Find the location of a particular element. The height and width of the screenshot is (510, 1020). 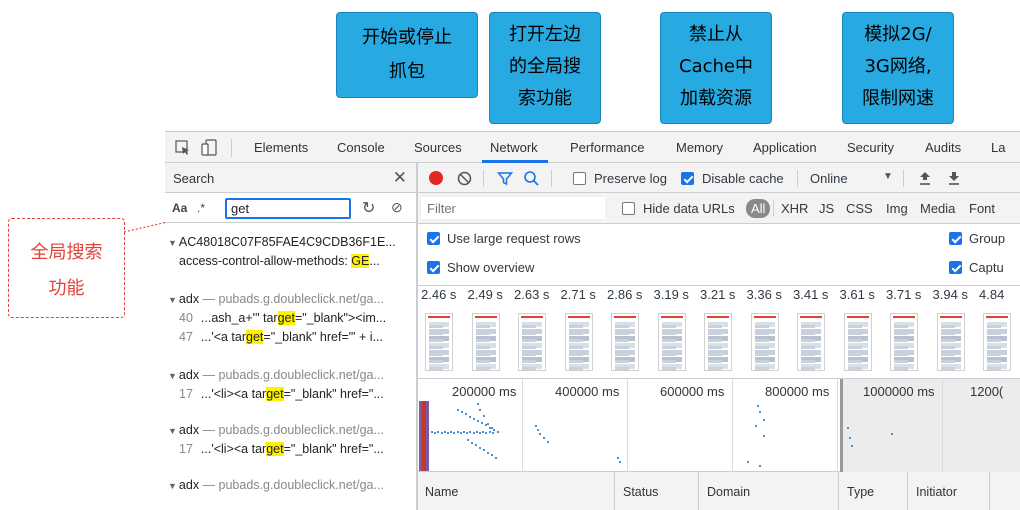

type-filter-js: JS is located at coordinates (826, 208).